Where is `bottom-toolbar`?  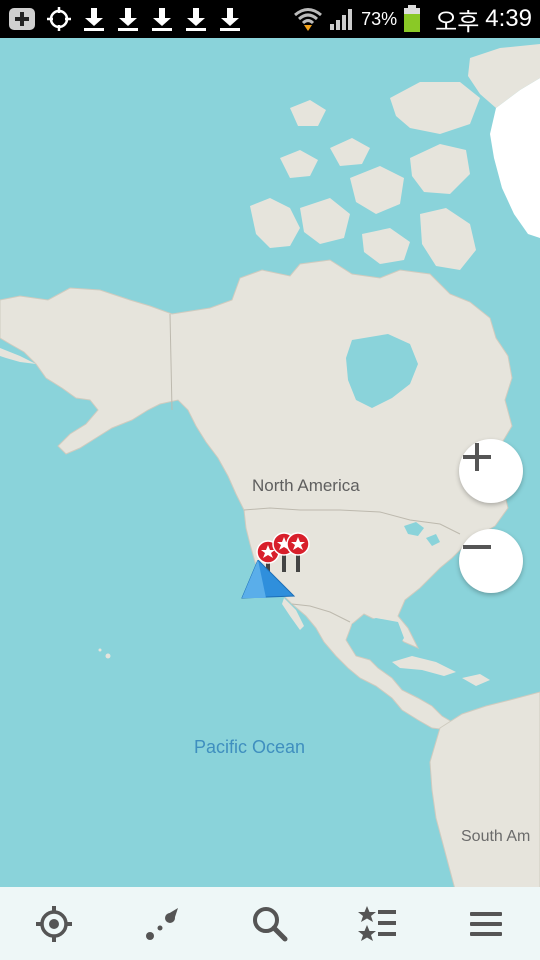
bottom-toolbar is located at coordinates (270, 923).